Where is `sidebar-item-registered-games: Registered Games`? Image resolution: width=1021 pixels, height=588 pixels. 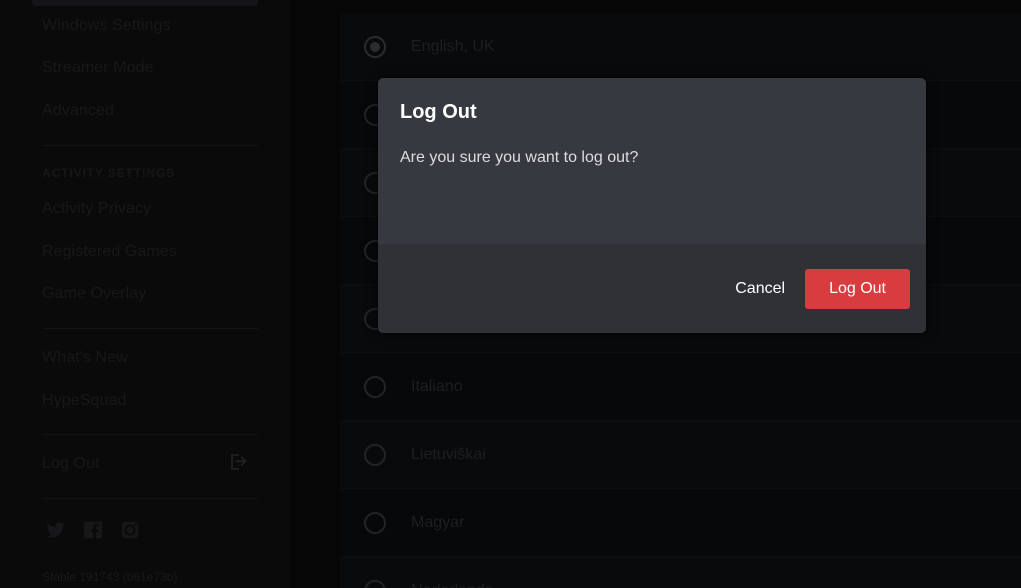
sidebar-item-registered-games: Registered Games is located at coordinates (109, 252).